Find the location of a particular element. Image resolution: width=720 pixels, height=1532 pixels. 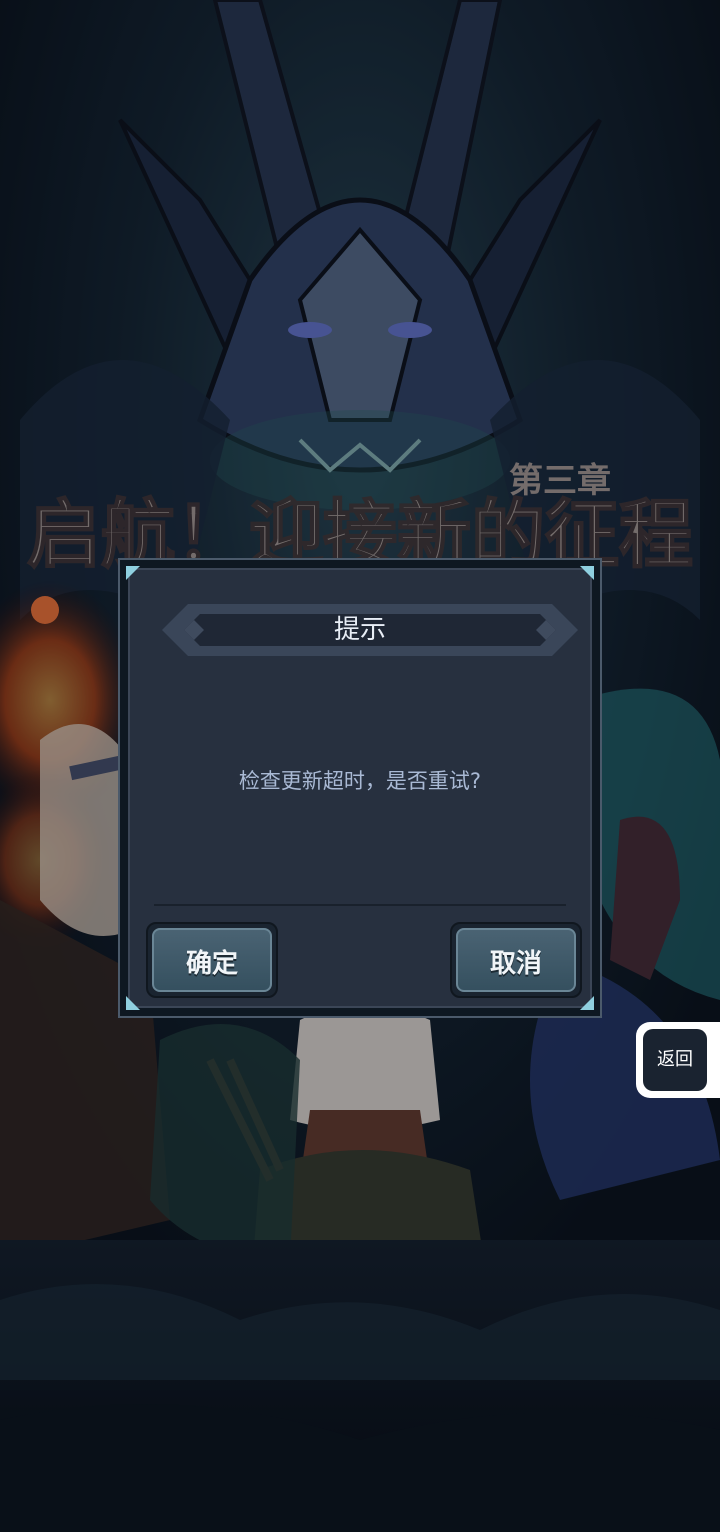

confirm-button-label: 确定 is located at coordinates (211, 964).